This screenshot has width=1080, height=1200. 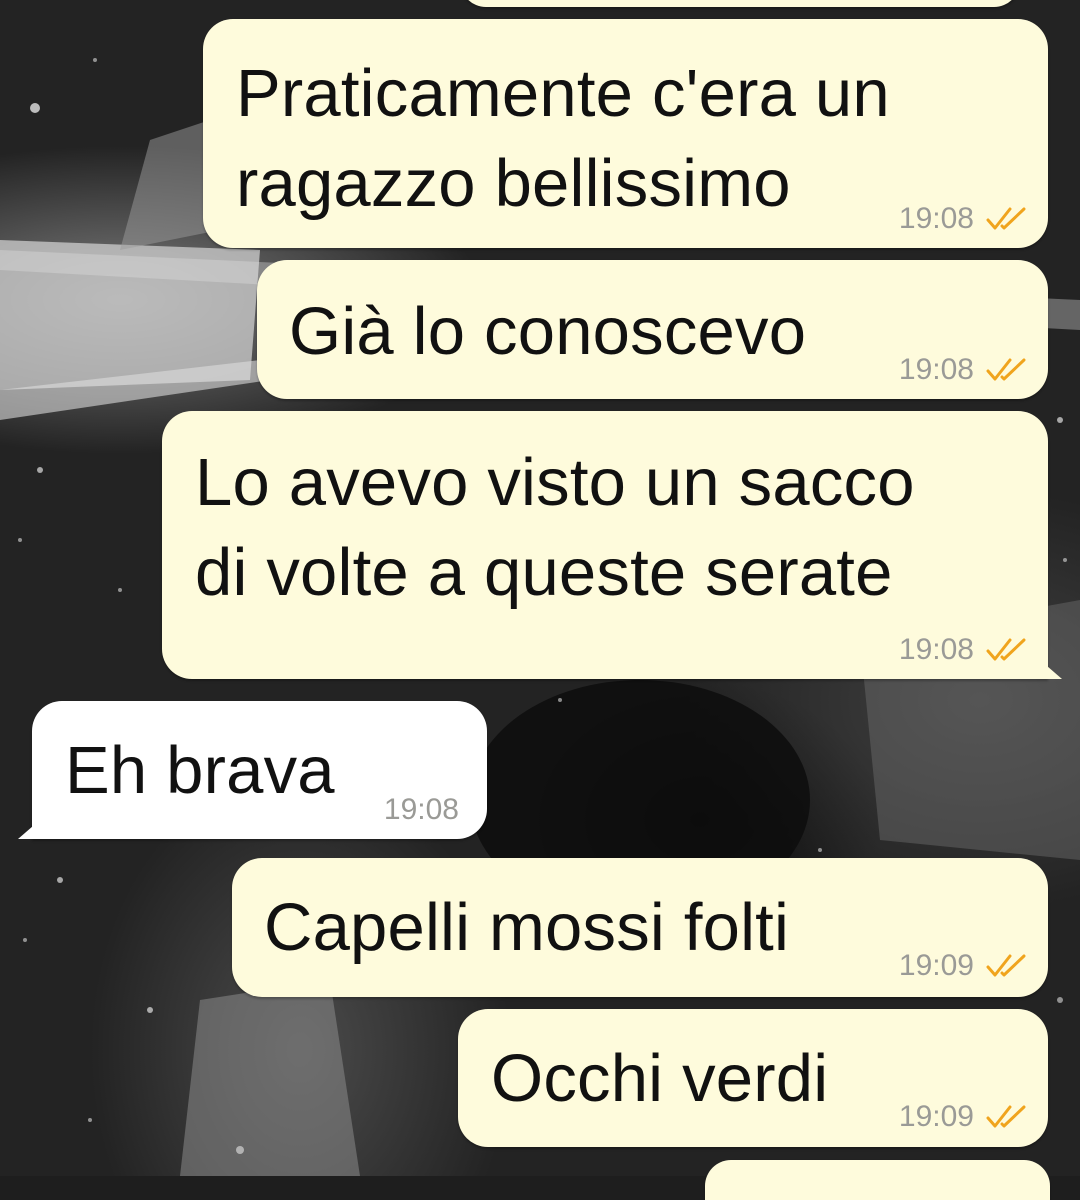 I want to click on partial-message-bubble-top, so click(x=740, y=3).